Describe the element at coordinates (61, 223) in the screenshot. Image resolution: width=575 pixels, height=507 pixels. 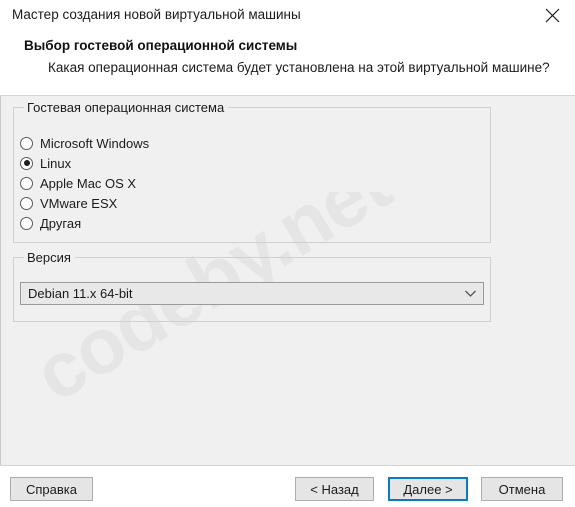
I see `radio-label: Другая` at that location.